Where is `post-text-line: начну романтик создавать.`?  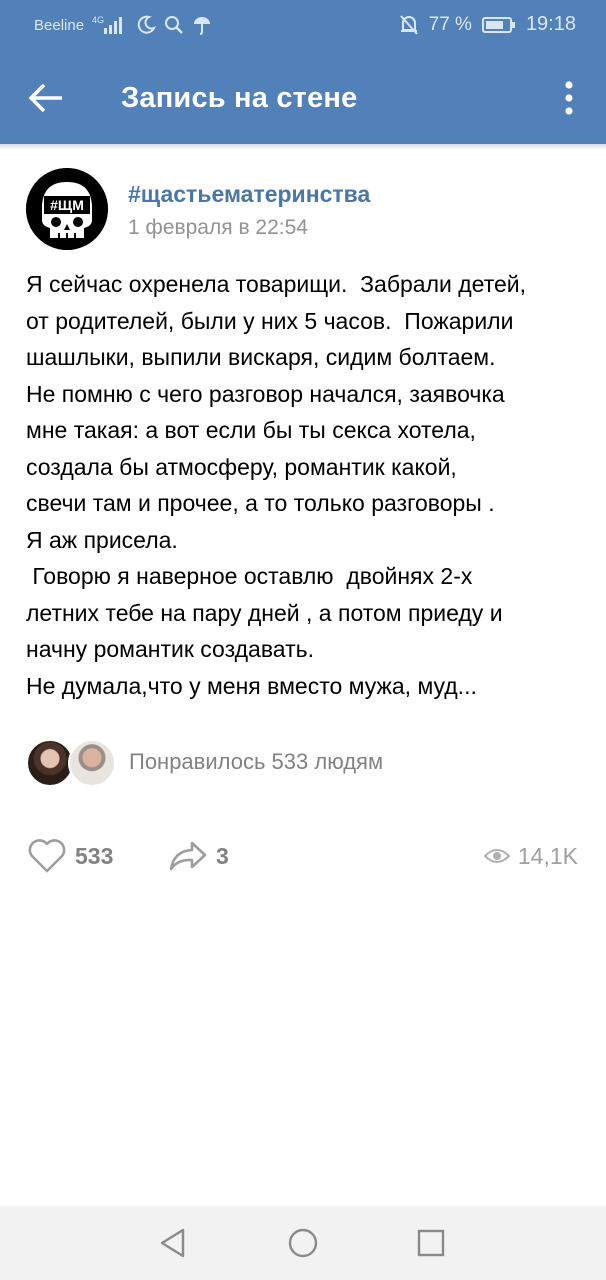 post-text-line: начну романтик создавать. is located at coordinates (170, 649).